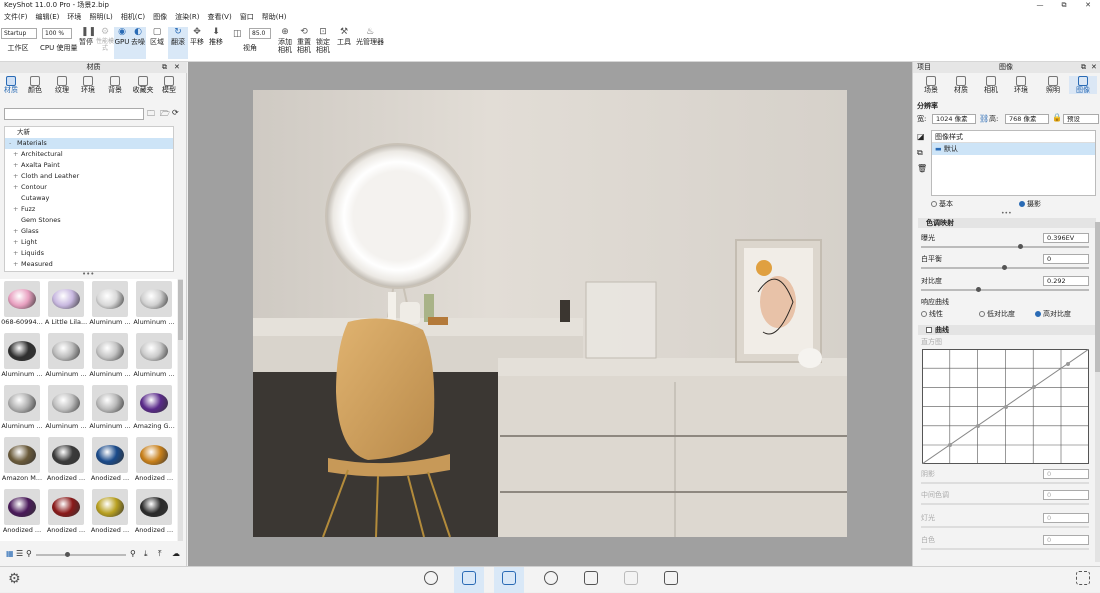 The width and height of the screenshot is (1100, 593). Describe the element at coordinates (1040, 5) in the screenshot. I see `minimize-button: —` at that location.